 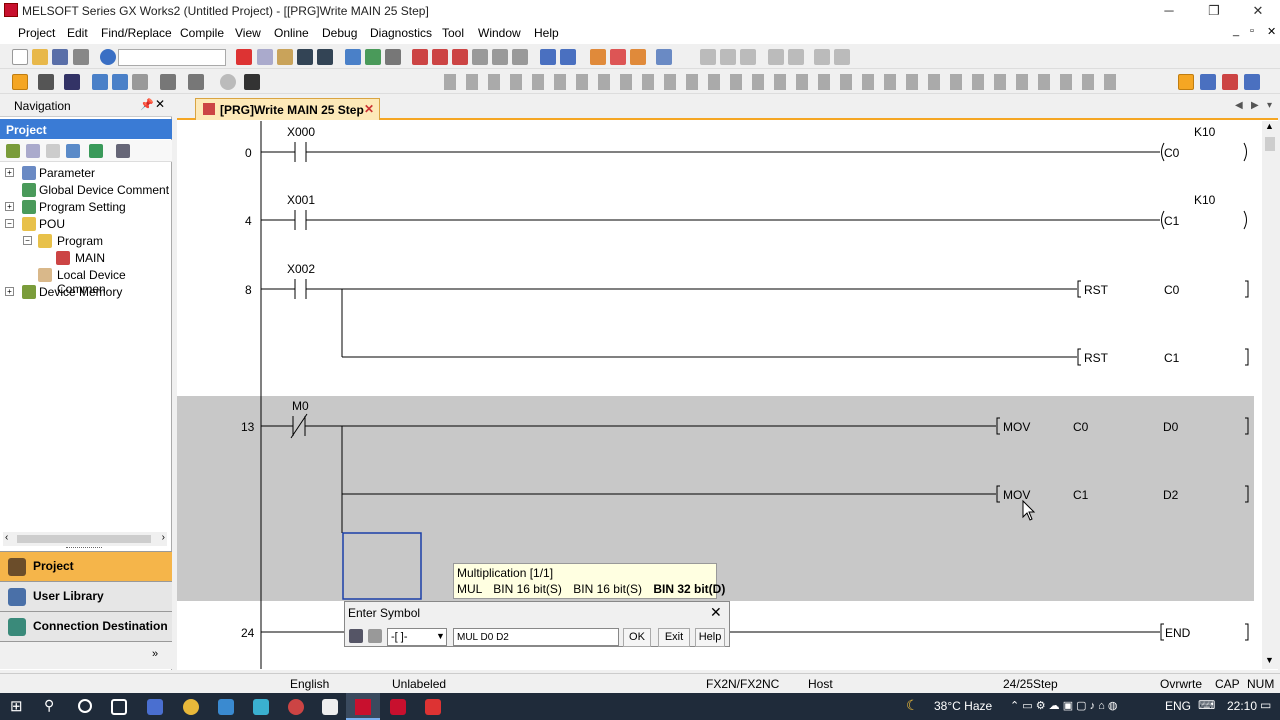 What do you see at coordinates (1242, 706) in the screenshot?
I see `clock-time: 22:10` at bounding box center [1242, 706].